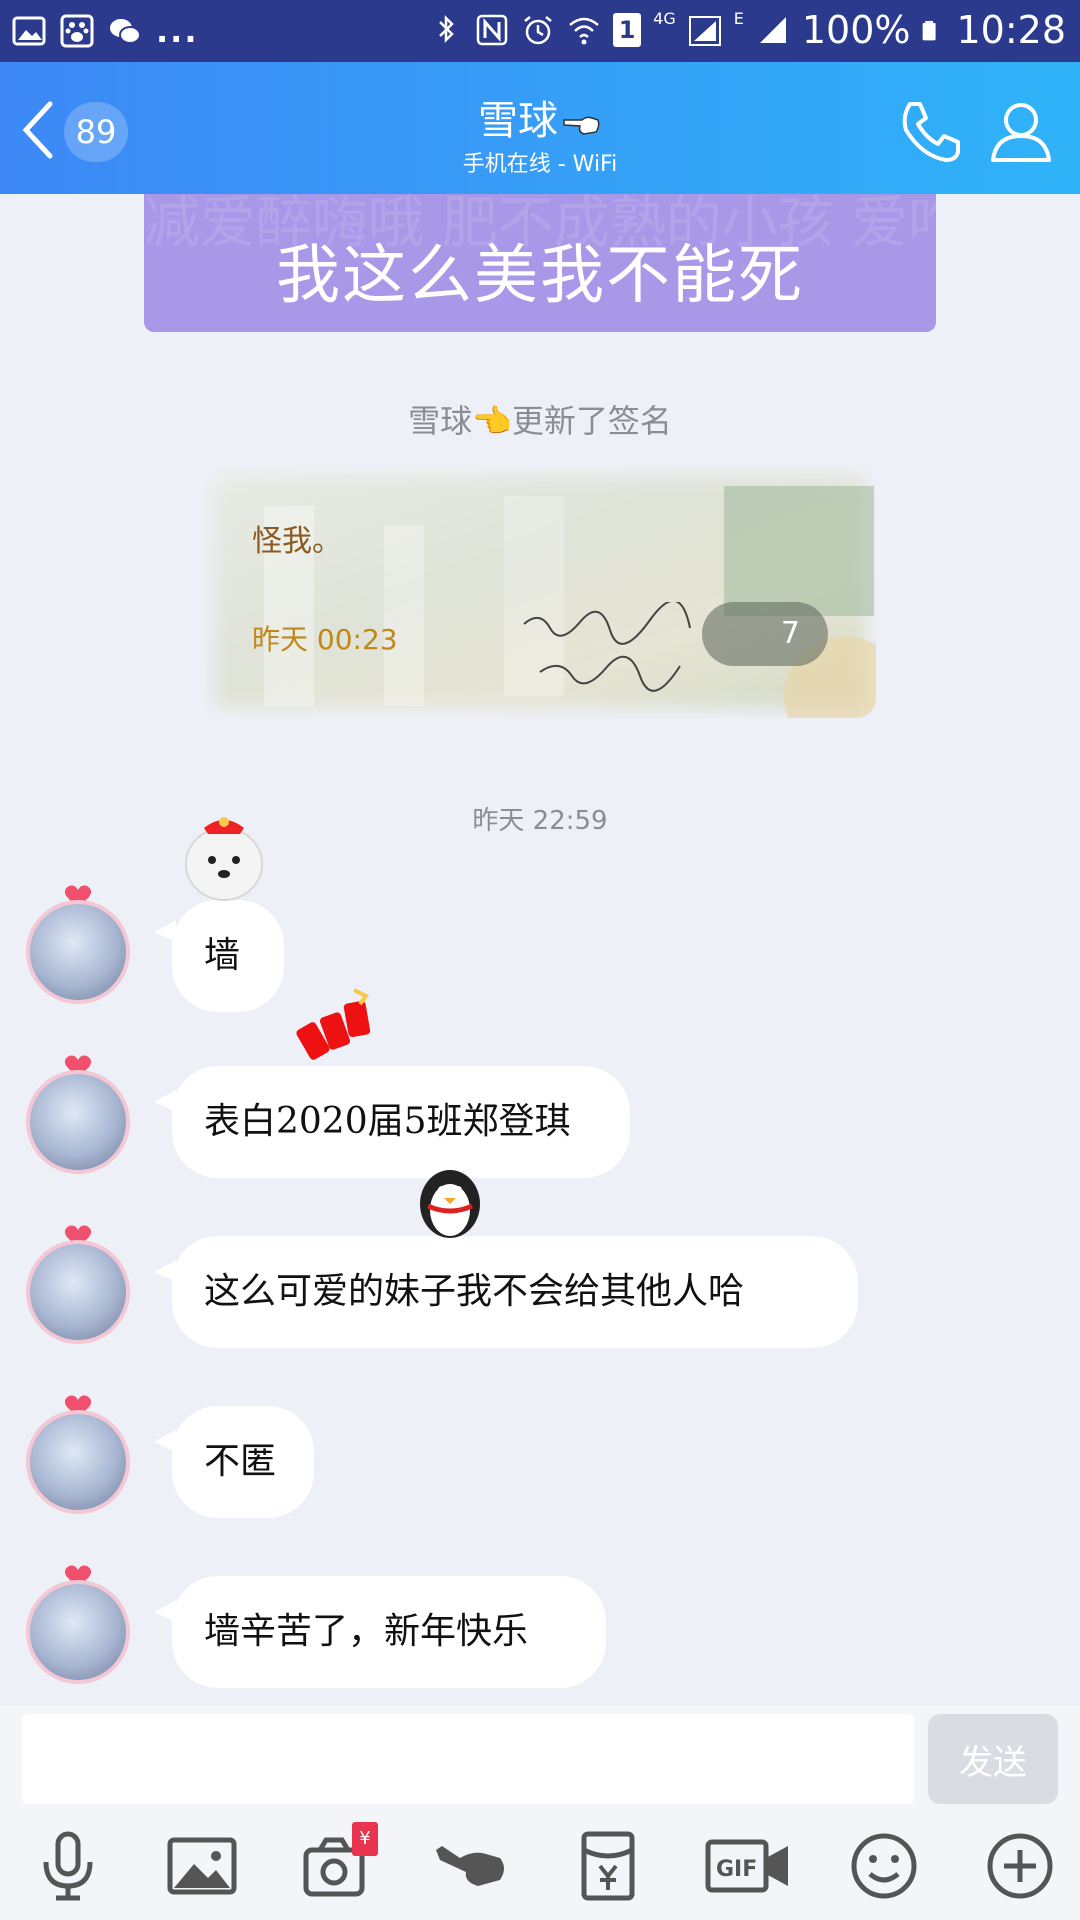 This screenshot has width=1080, height=1920. What do you see at coordinates (856, 30) in the screenshot?
I see `battery-percent: 100%` at bounding box center [856, 30].